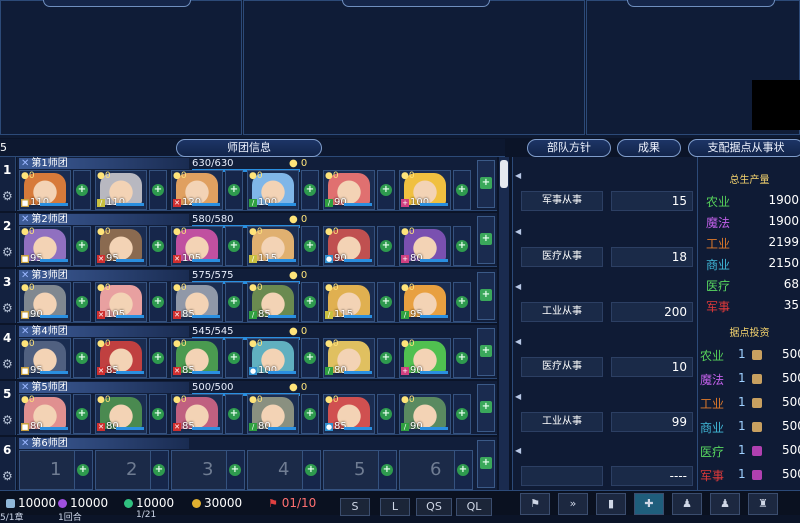 The width and height of the screenshot is (800, 523). What do you see at coordinates (273, 358) in the screenshot?
I see `unit-card: ●0●100` at bounding box center [273, 358].